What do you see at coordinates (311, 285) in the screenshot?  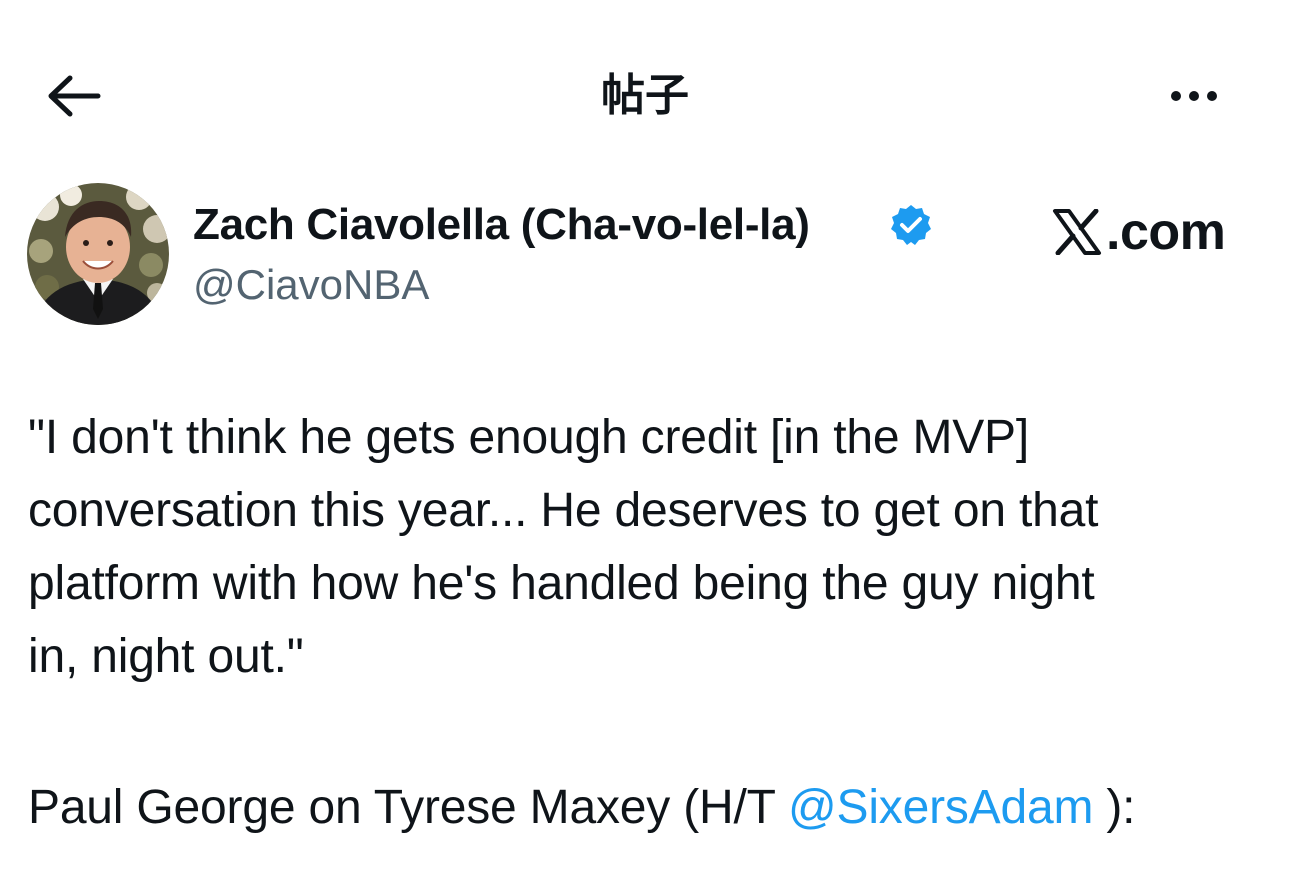 I see `author-handle: @CiavoNBA` at bounding box center [311, 285].